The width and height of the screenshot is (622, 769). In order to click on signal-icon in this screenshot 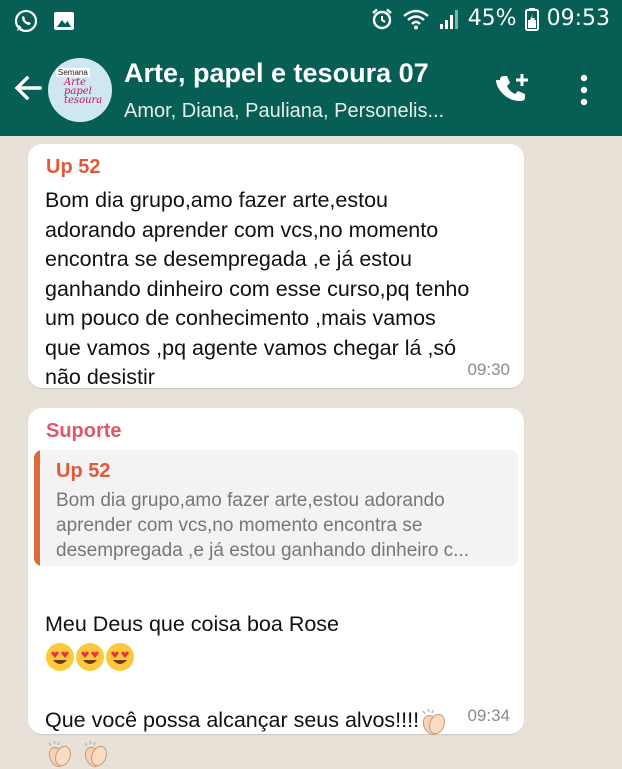, I will do `click(448, 19)`.